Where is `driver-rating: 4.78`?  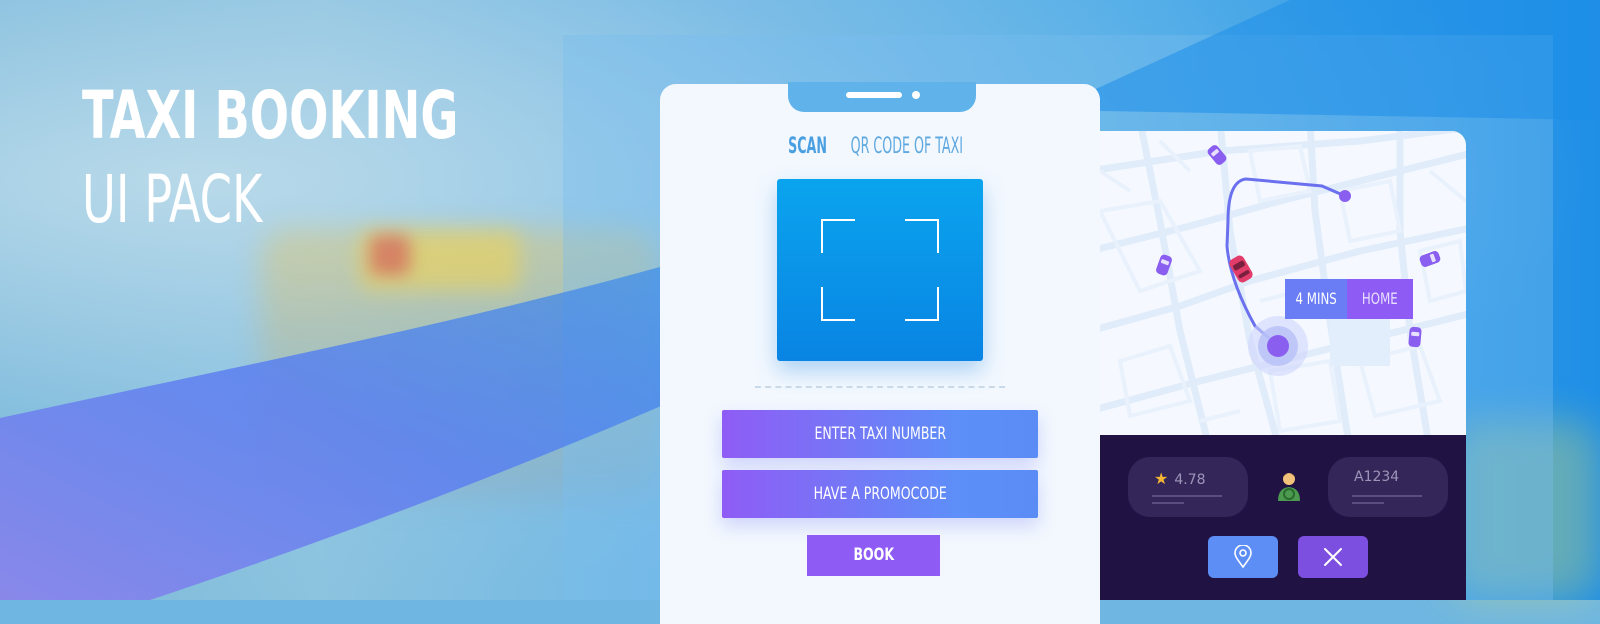
driver-rating: 4.78 is located at coordinates (1190, 480).